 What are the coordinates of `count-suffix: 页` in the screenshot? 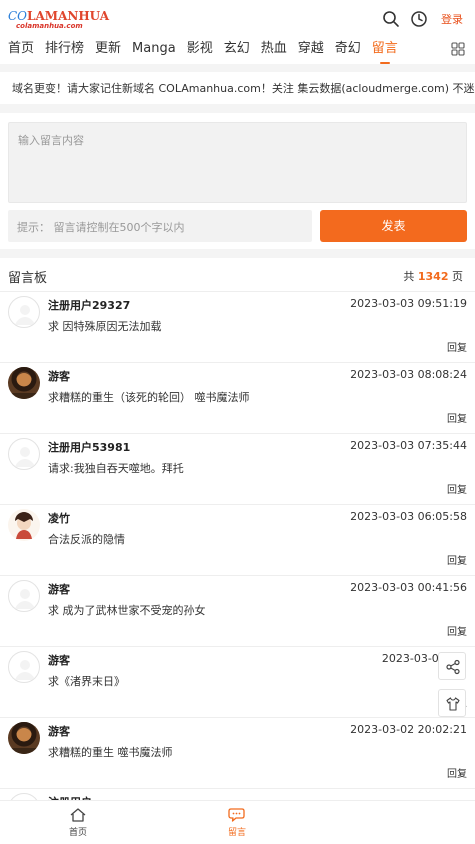 It's located at (455, 276).